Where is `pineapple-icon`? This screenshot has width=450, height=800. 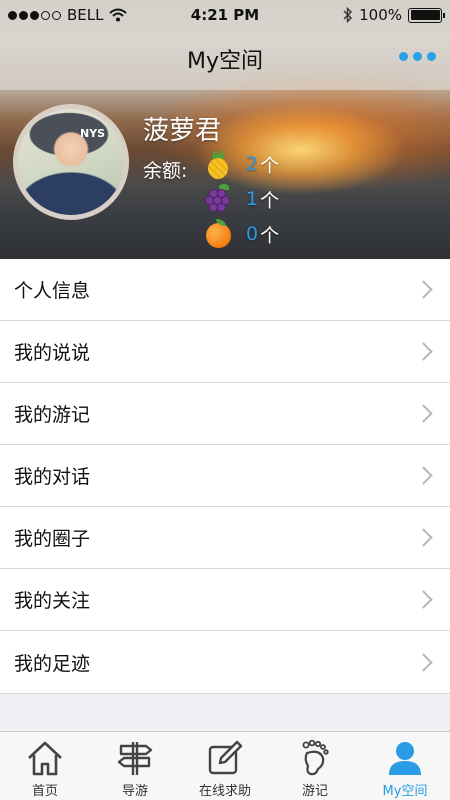 pineapple-icon is located at coordinates (218, 164).